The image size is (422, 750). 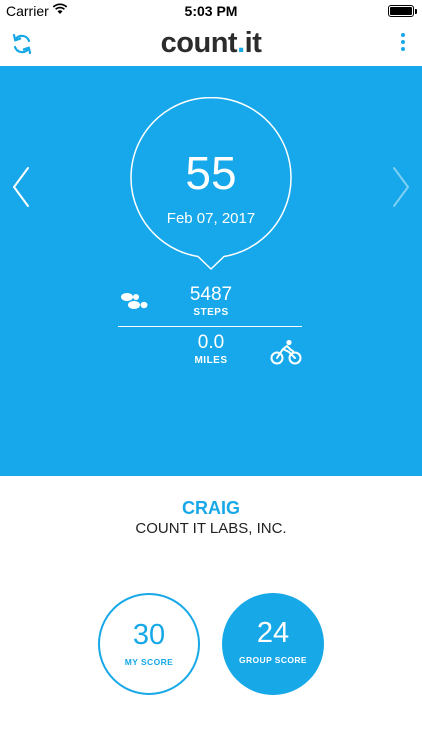 What do you see at coordinates (149, 662) in the screenshot?
I see `my-score-label: MY SCORE` at bounding box center [149, 662].